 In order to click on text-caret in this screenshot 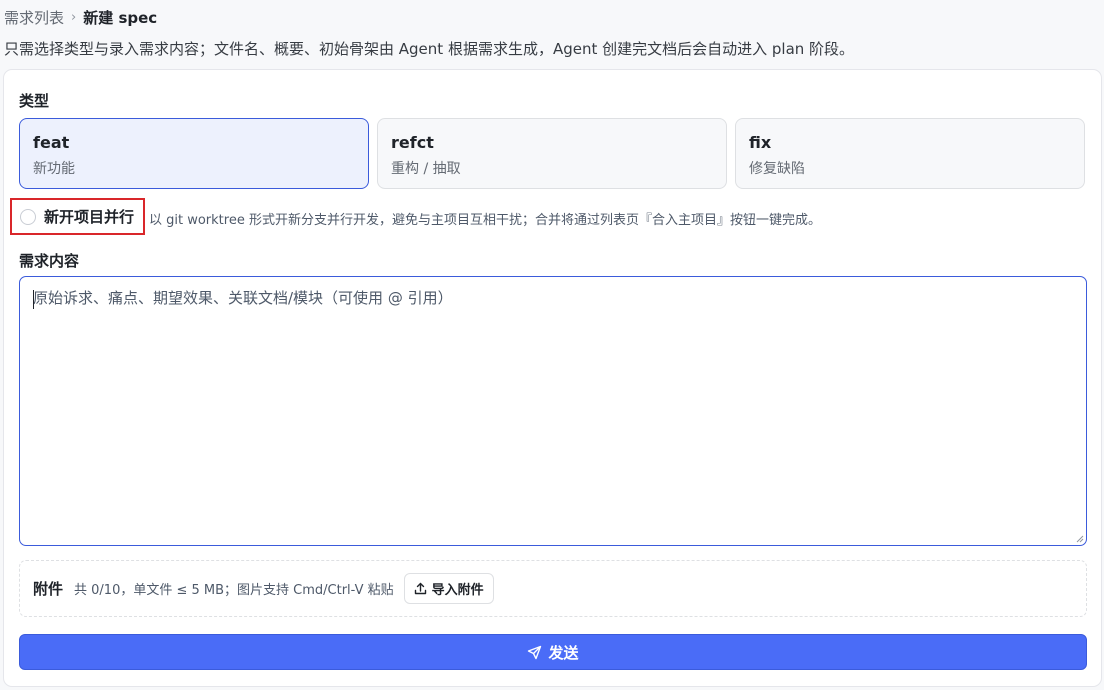, I will do `click(33, 299)`.